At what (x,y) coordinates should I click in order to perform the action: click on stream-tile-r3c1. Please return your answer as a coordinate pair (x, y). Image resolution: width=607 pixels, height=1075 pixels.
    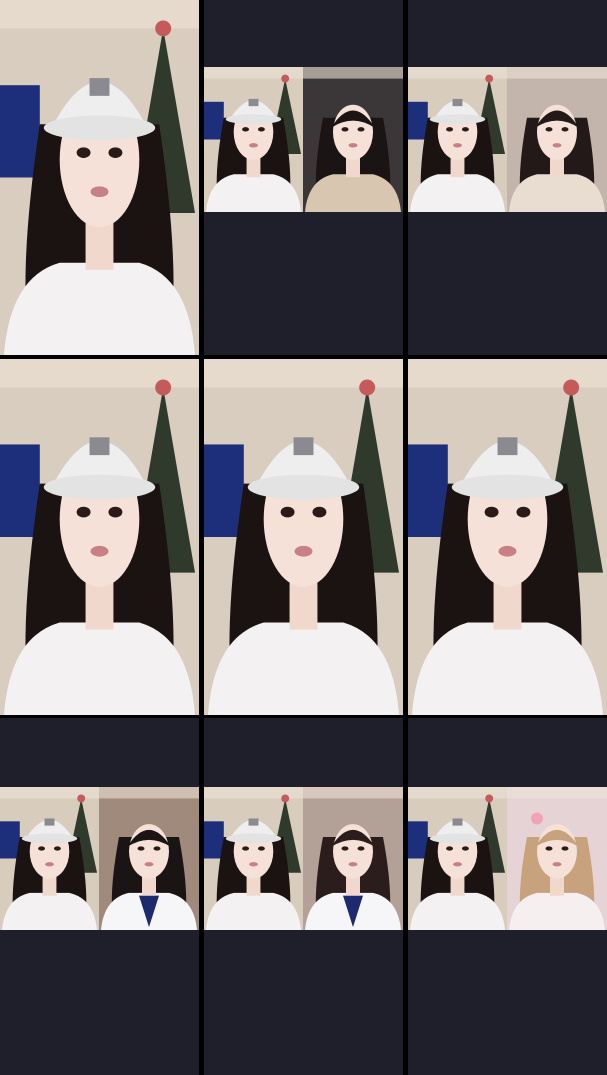
    Looking at the image, I should click on (99, 896).